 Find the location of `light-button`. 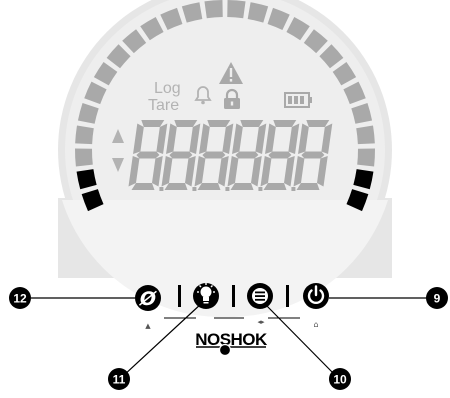

light-button is located at coordinates (206, 296).